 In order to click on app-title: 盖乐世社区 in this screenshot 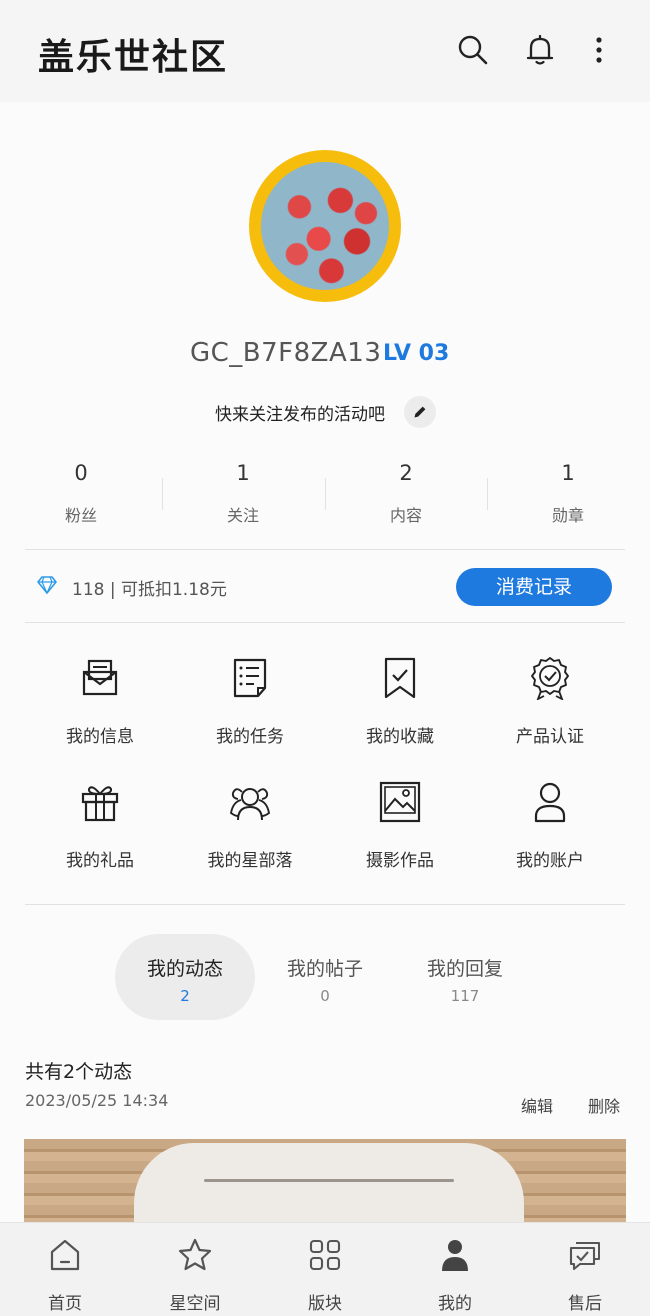, I will do `click(133, 57)`.